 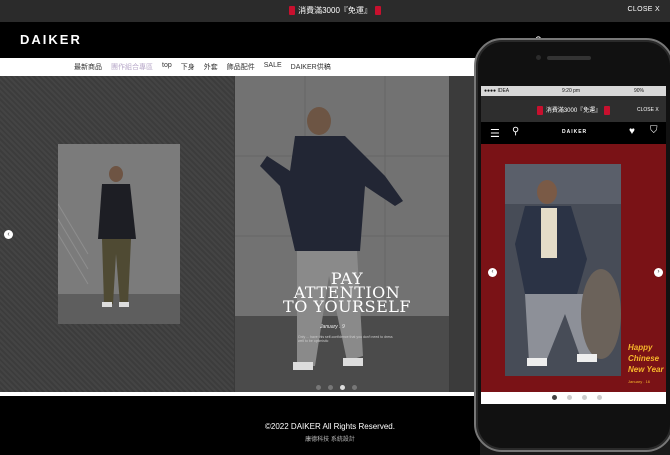 What do you see at coordinates (577, 397) in the screenshot?
I see `mobile-carousel-dots` at bounding box center [577, 397].